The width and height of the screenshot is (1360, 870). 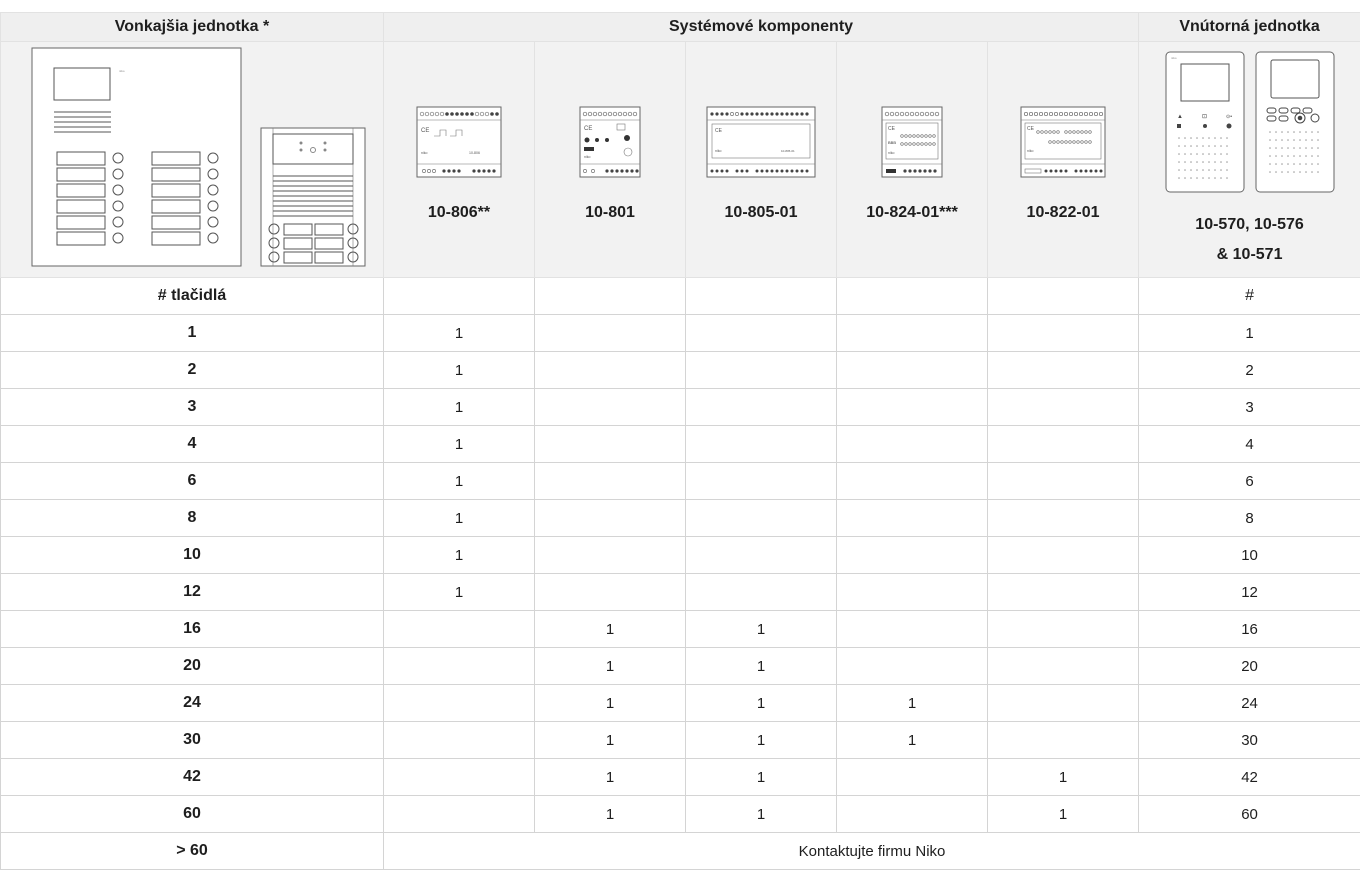 I want to click on table-row: 42 1 1 1 42, so click(x=680, y=777).